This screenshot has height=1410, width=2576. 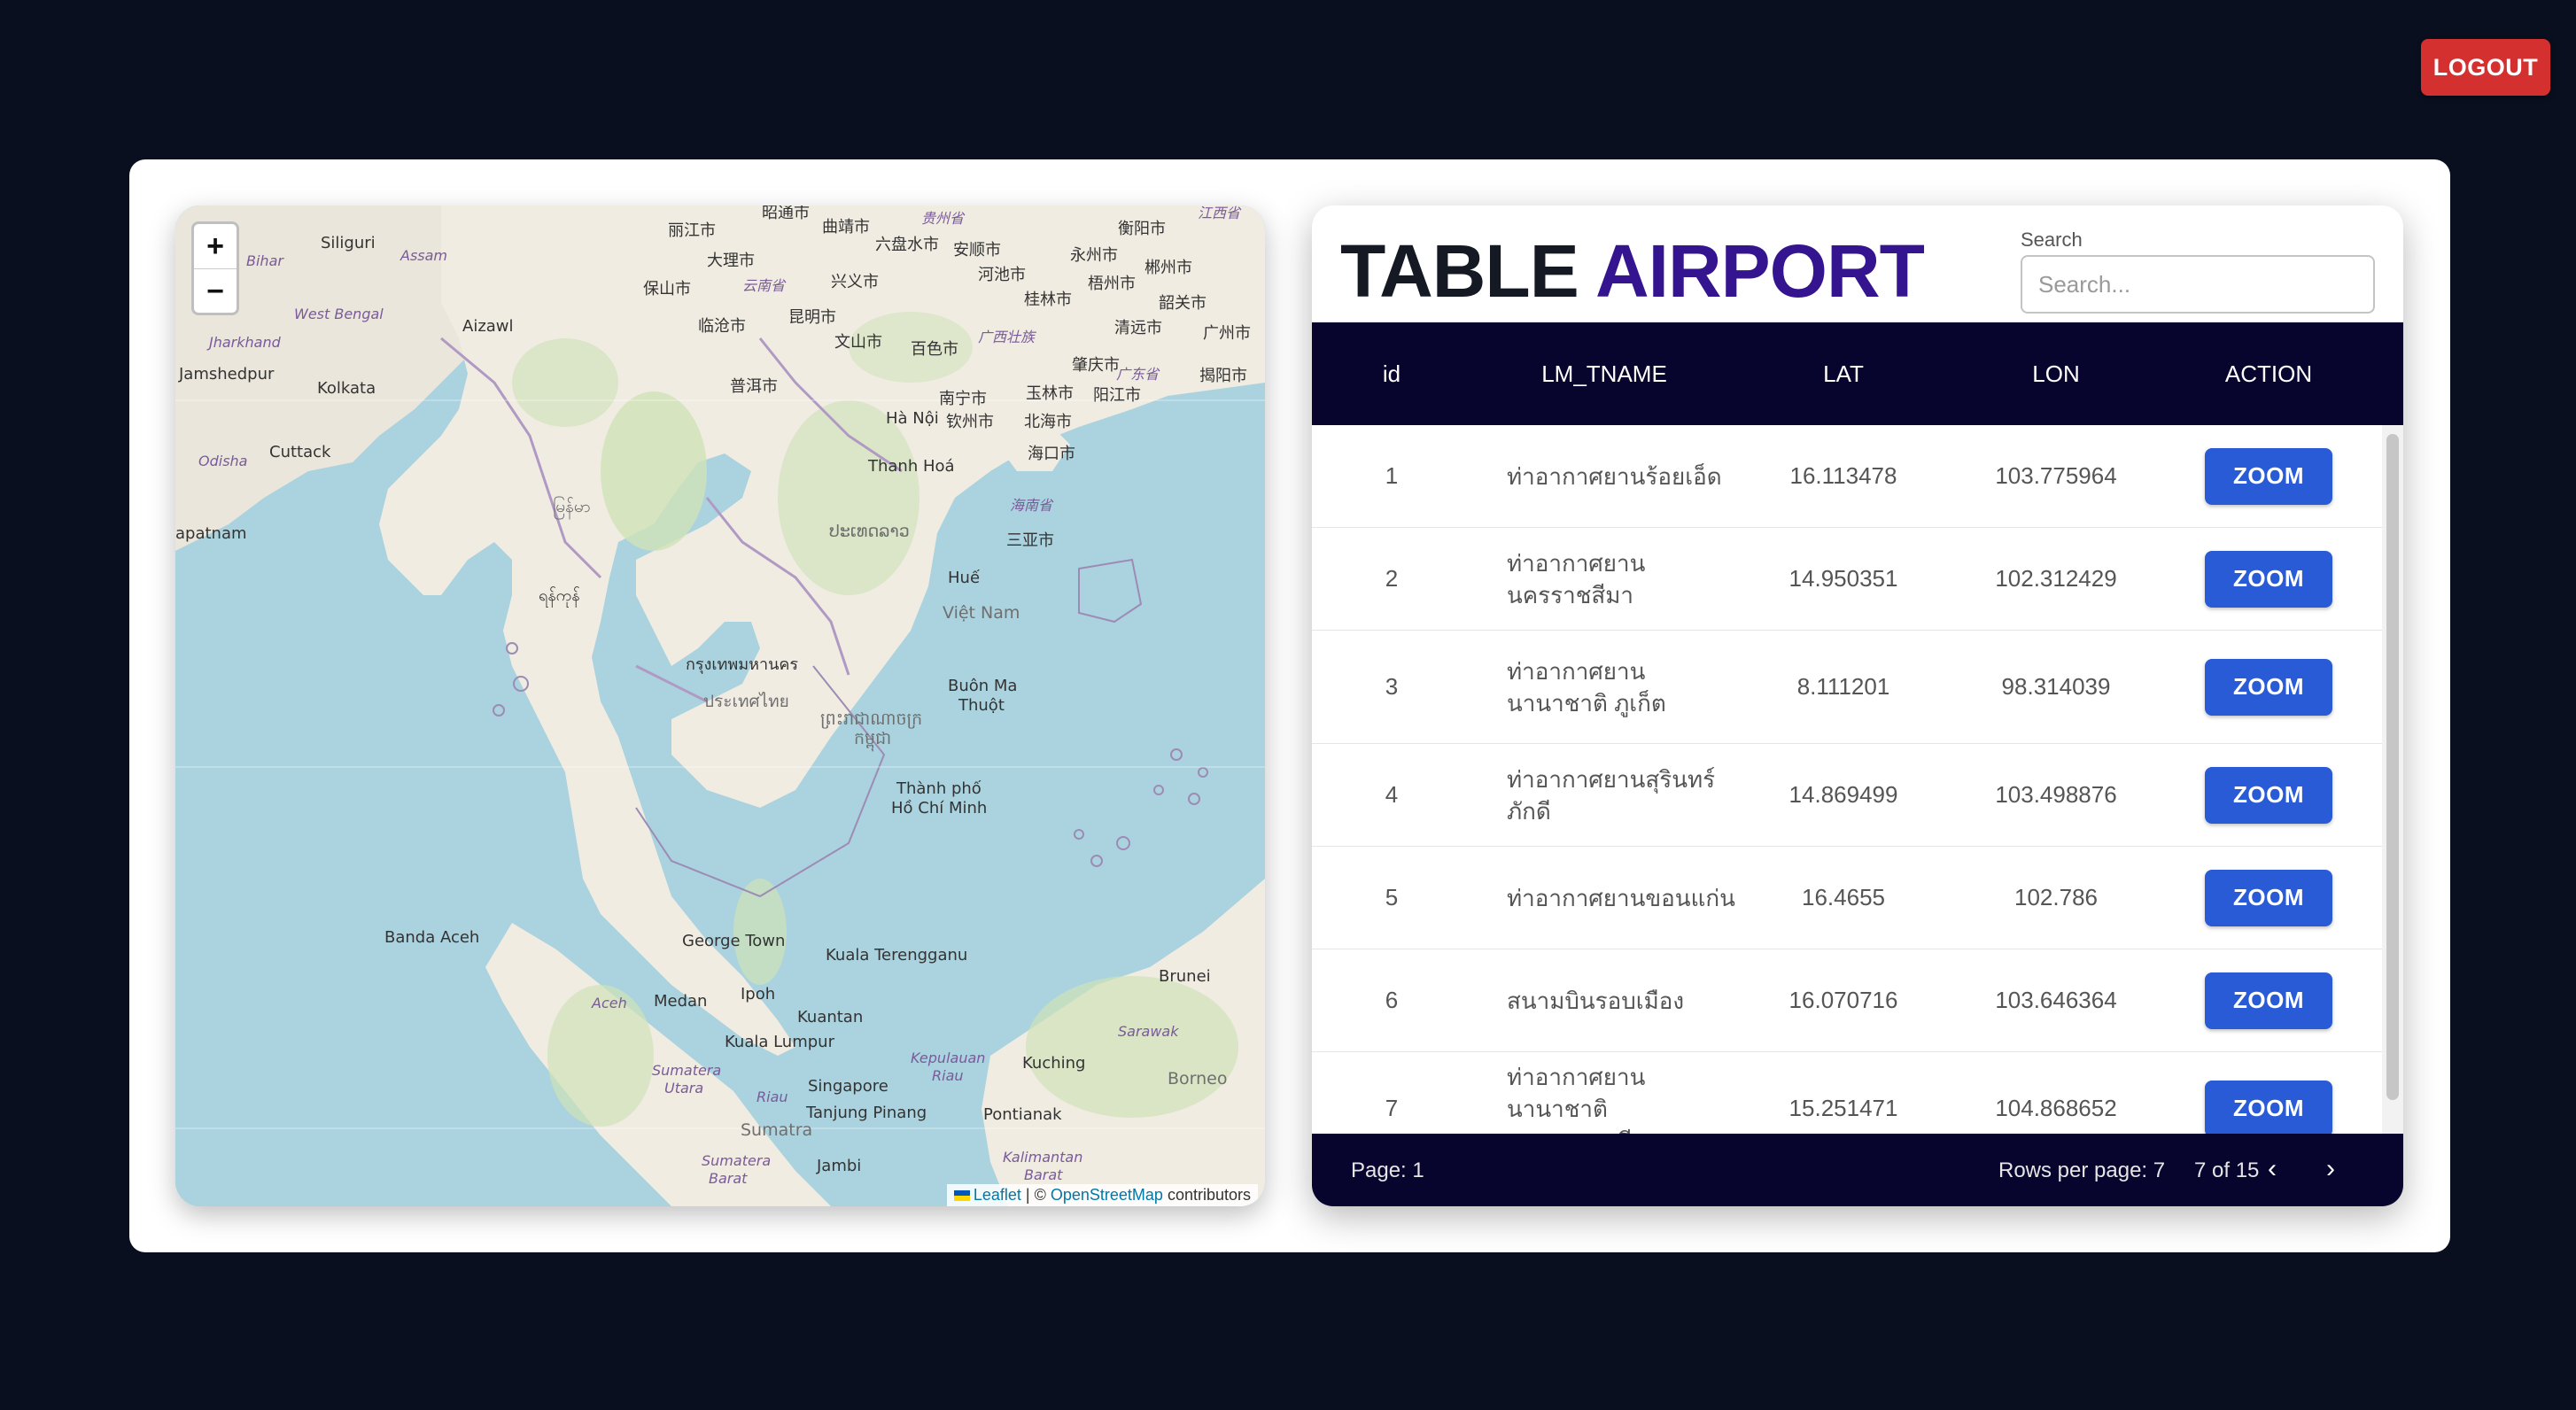 I want to click on map-label: Borneo, so click(x=1198, y=1079).